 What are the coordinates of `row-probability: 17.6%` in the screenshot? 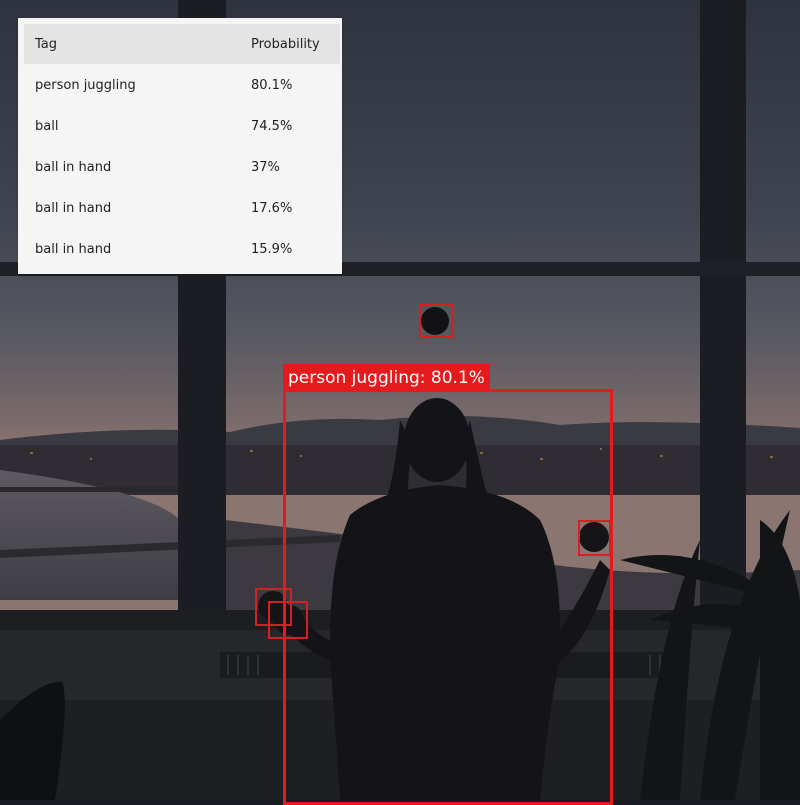 It's located at (272, 208).